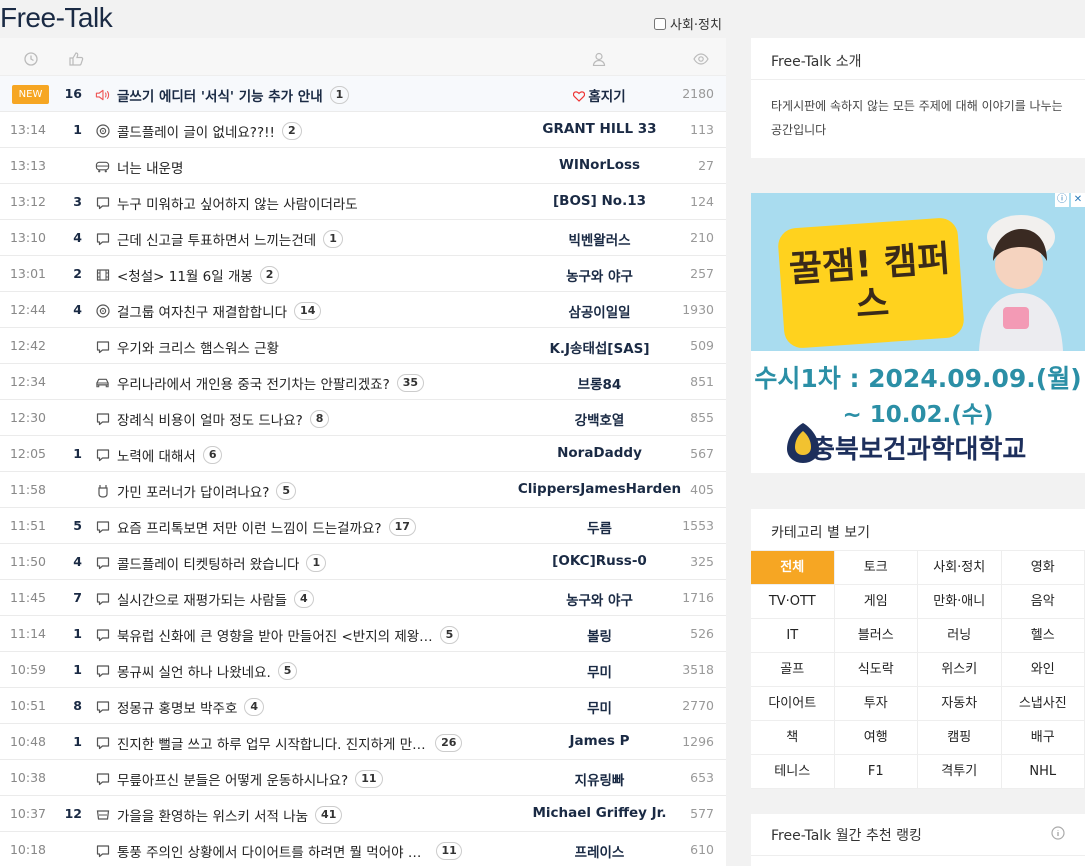 Image resolution: width=1085 pixels, height=866 pixels. Describe the element at coordinates (960, 704) in the screenshot. I see `category-item: 자동차` at that location.